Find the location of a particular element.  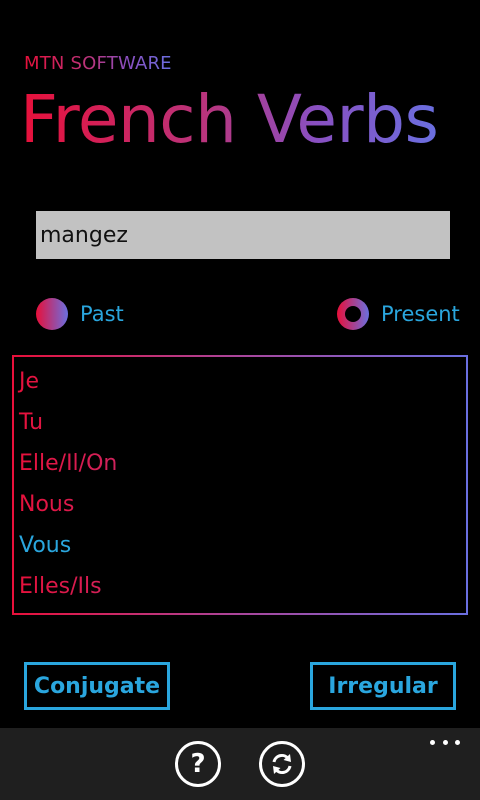

refresh-button is located at coordinates (282, 764).